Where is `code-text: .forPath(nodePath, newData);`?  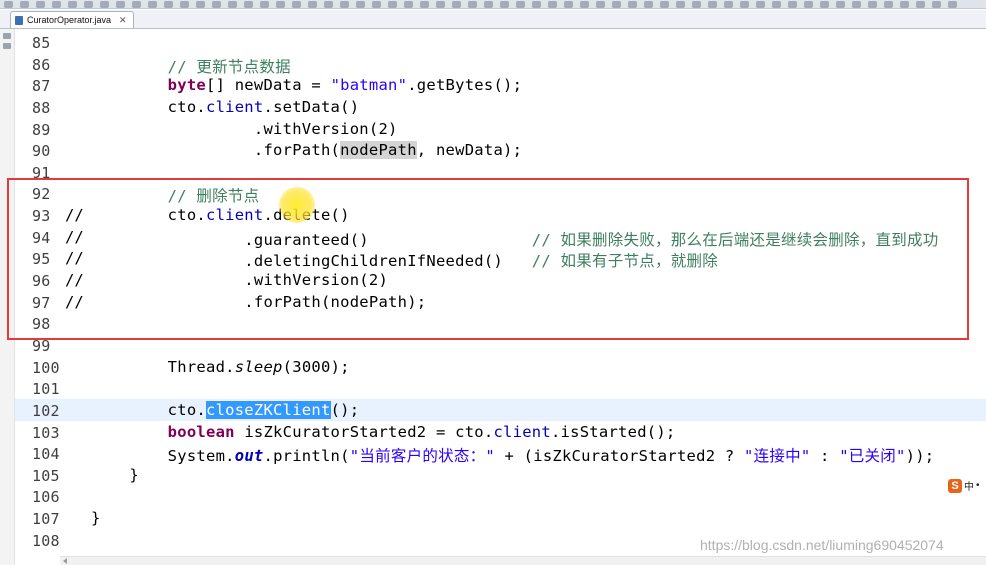
code-text: .forPath(nodePath, newData); is located at coordinates (306, 150).